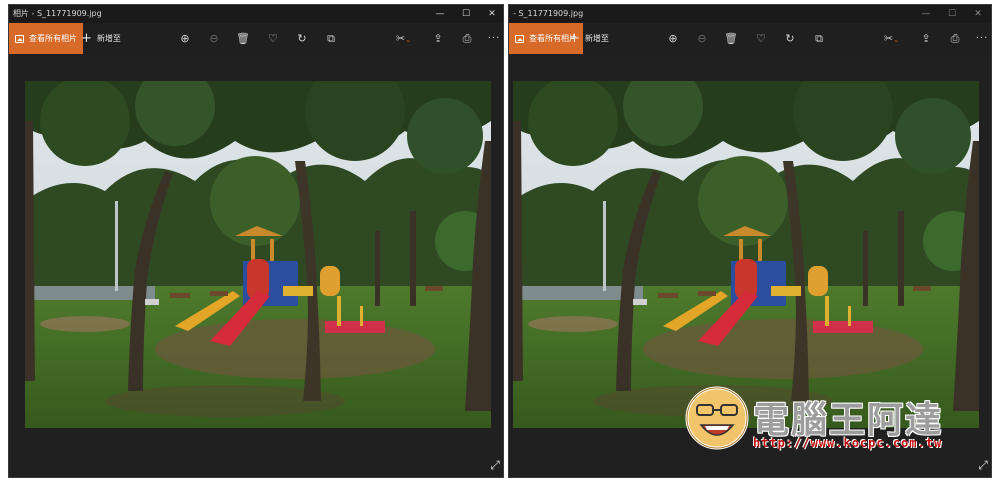 This screenshot has width=1000, height=483. Describe the element at coordinates (823, 421) in the screenshot. I see `watermark: 電腦王阿達 http://www.kocpc.com.tw` at that location.